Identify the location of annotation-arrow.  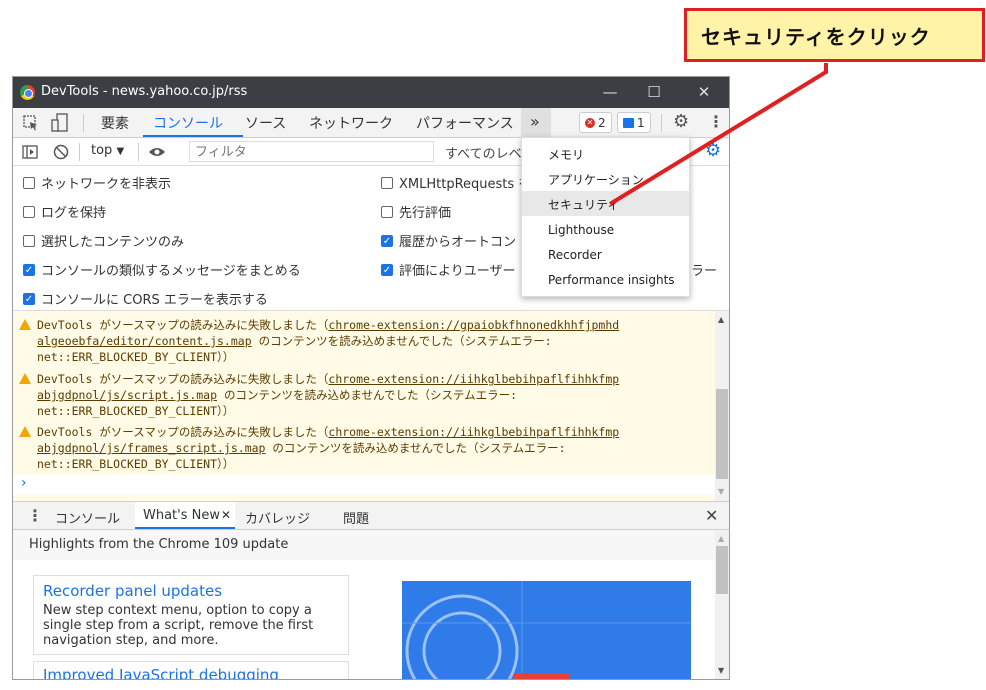
(718, 134).